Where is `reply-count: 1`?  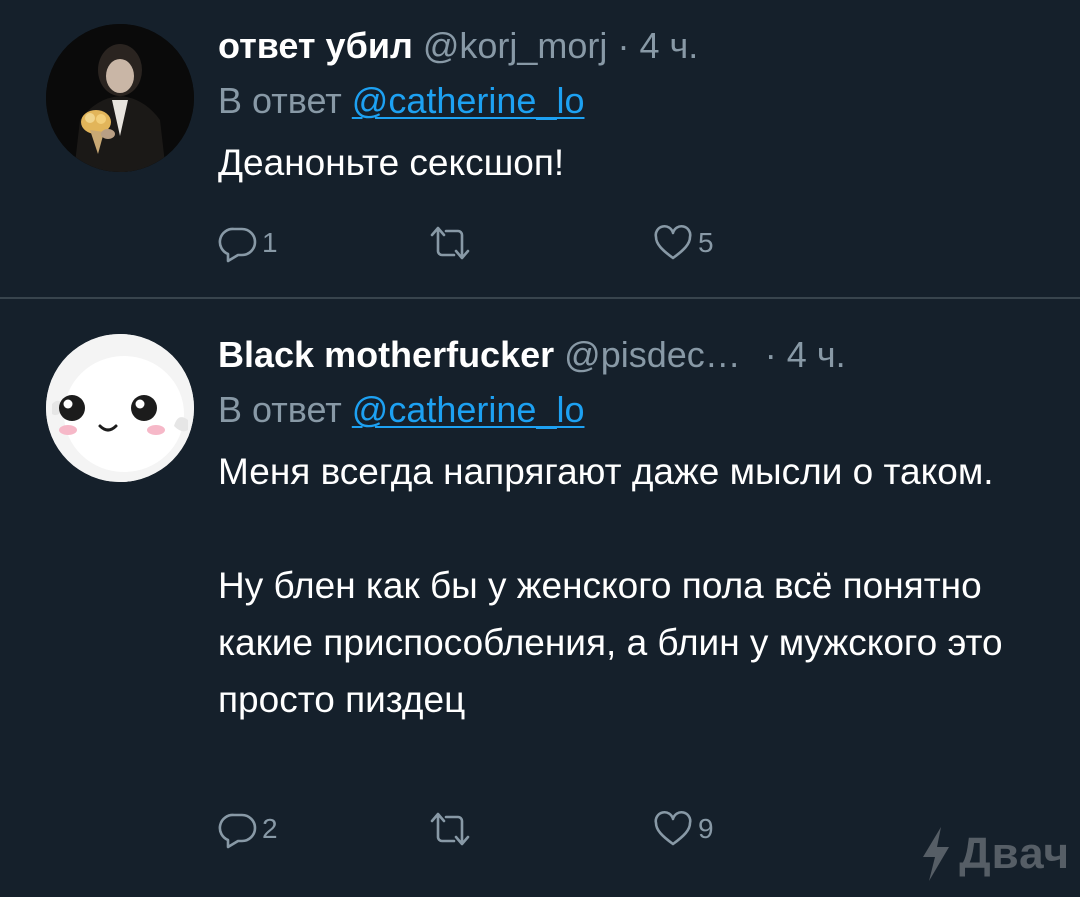 reply-count: 1 is located at coordinates (270, 242).